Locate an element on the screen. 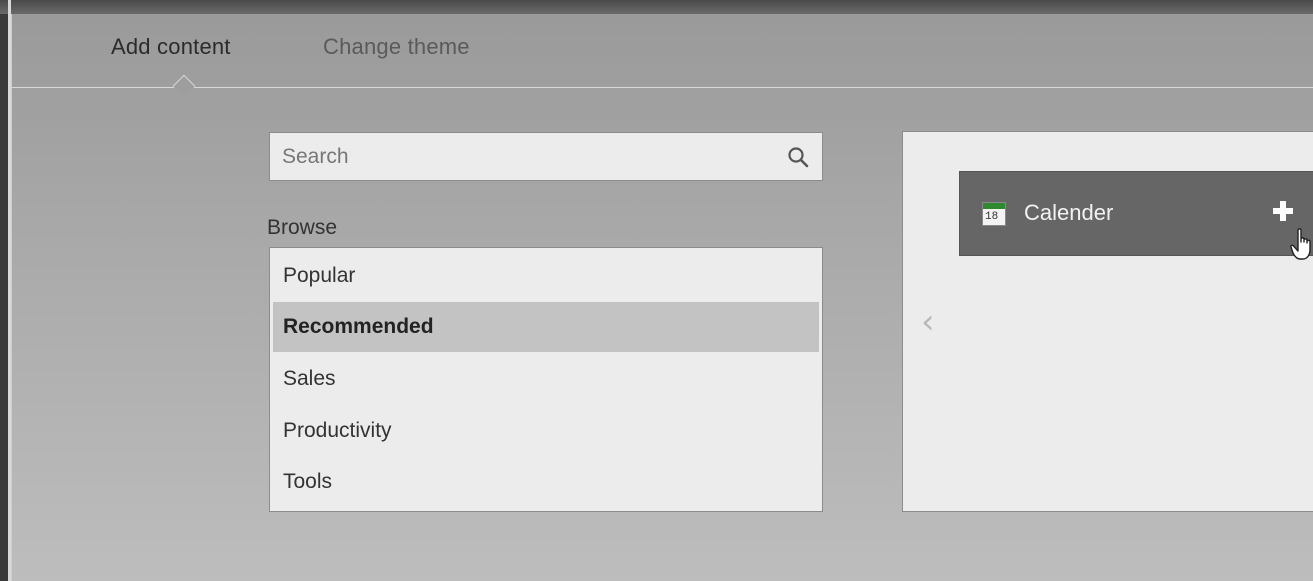  chevron-left-icon: ‹ is located at coordinates (928, 322).